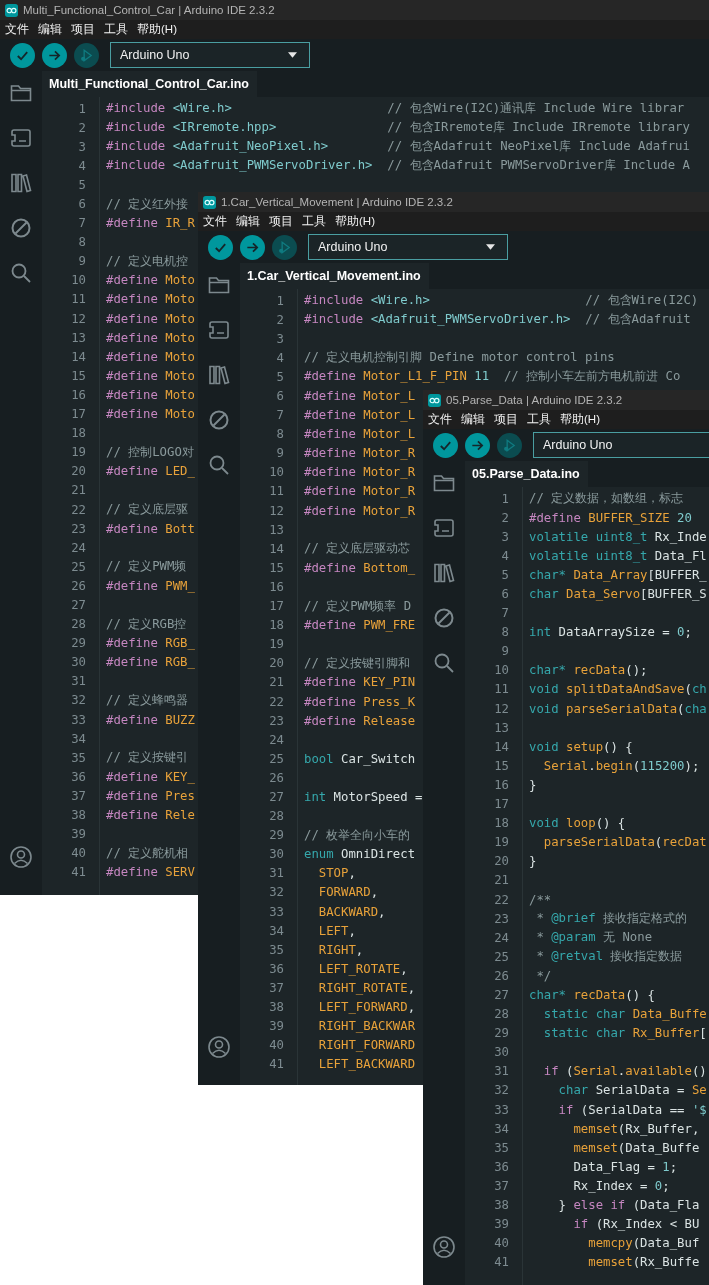 This screenshot has height=1285, width=709. I want to click on line-number: 29, so click(501, 1033).